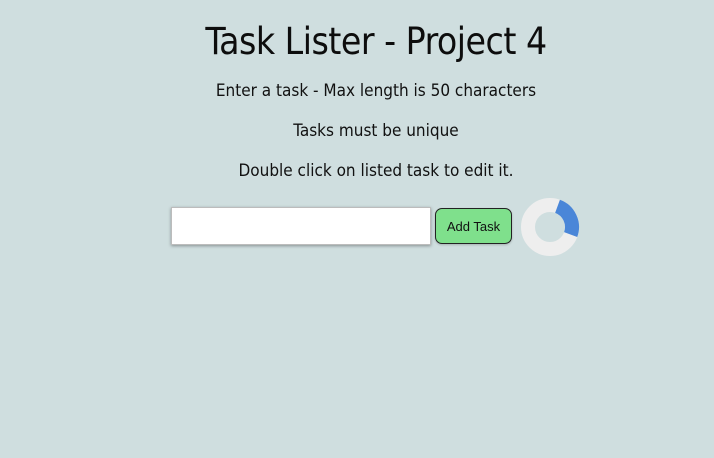  What do you see at coordinates (550, 227) in the screenshot?
I see `loading-spinner-icon` at bounding box center [550, 227].